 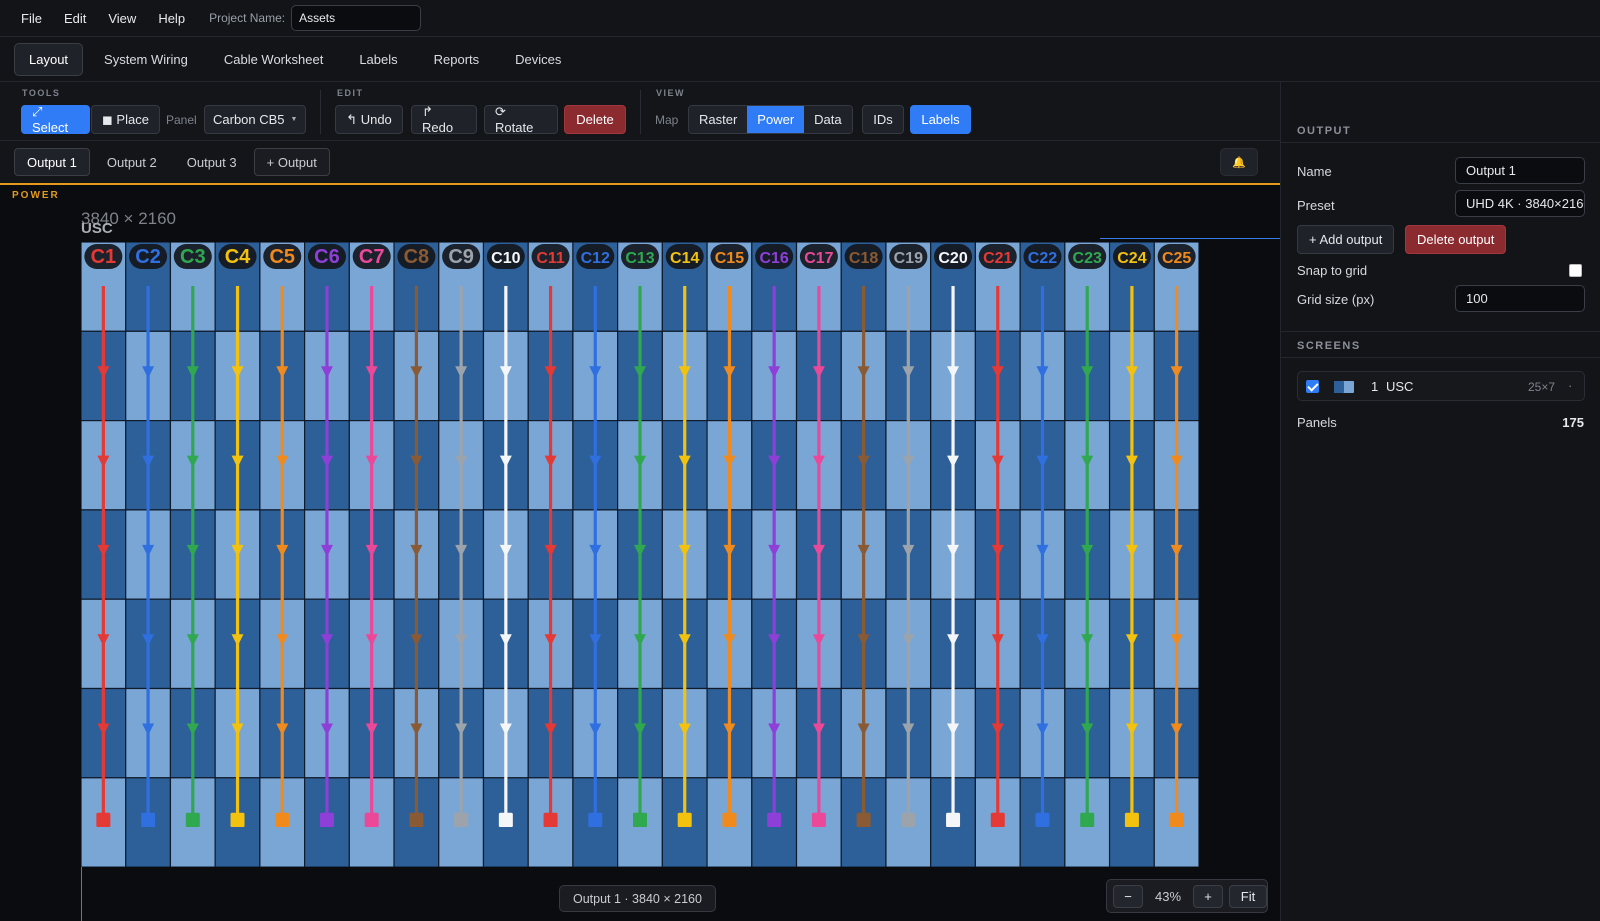 What do you see at coordinates (369, 119) in the screenshot?
I see `undo-button: ↰ Undo` at bounding box center [369, 119].